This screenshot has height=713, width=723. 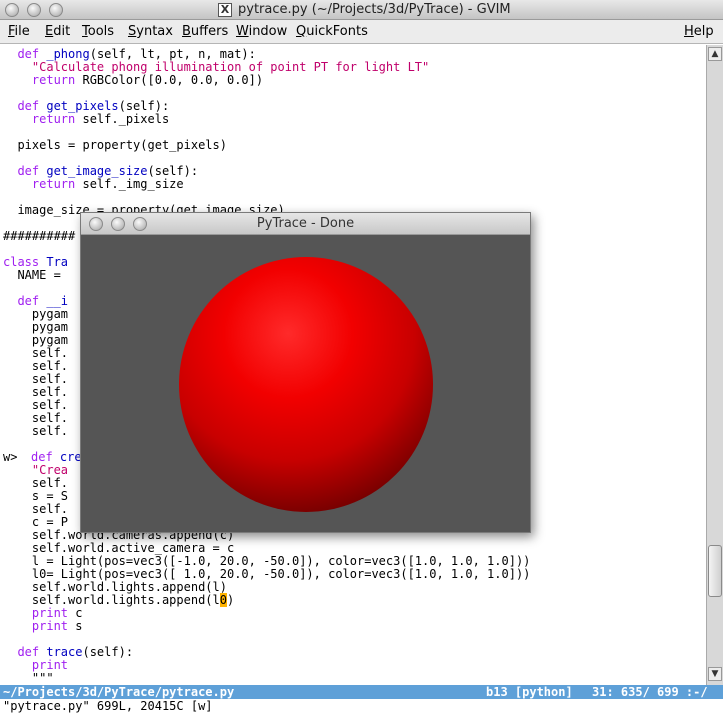 I want to click on code-token: NAME =, so click(x=36, y=275).